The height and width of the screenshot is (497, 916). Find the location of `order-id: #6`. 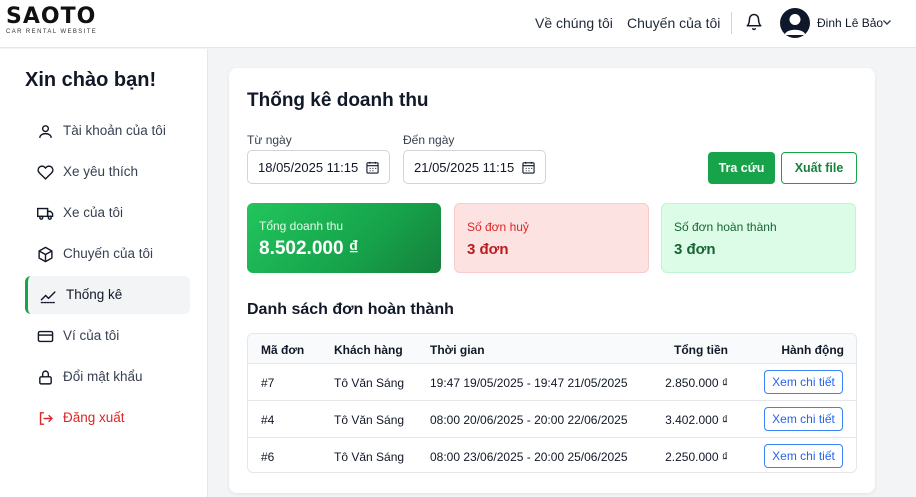

order-id: #6 is located at coordinates (268, 457).